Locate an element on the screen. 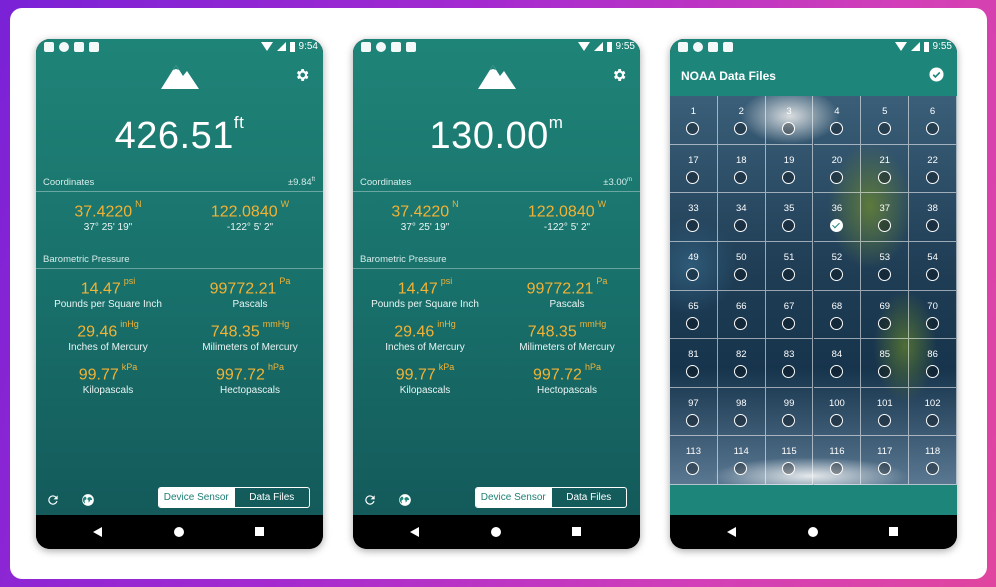 The image size is (996, 587). tile-cell: 50 is located at coordinates (741, 266).